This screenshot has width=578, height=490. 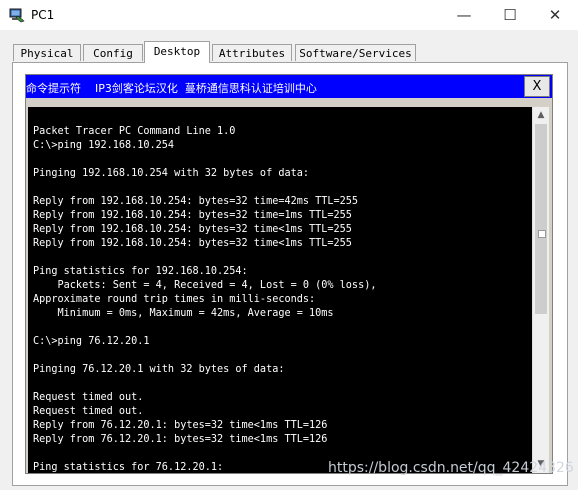 I want to click on tab-attributes: Attributes, so click(x=252, y=52).